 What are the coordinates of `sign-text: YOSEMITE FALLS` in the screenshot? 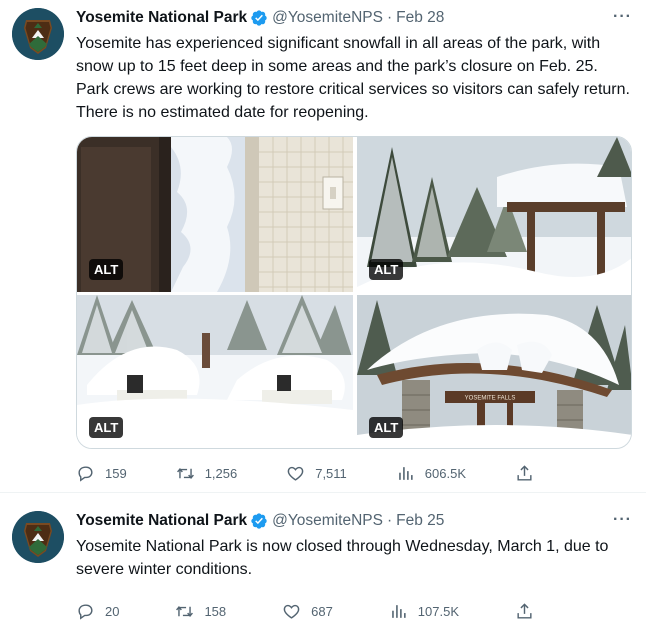 It's located at (490, 399).